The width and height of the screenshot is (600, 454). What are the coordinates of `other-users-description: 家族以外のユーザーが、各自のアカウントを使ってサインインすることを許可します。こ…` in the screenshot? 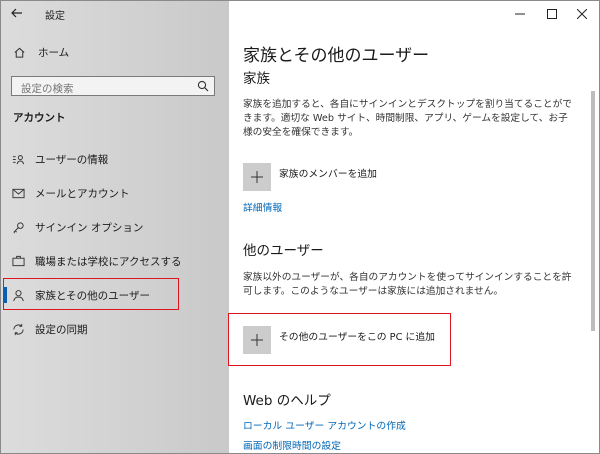 It's located at (407, 284).